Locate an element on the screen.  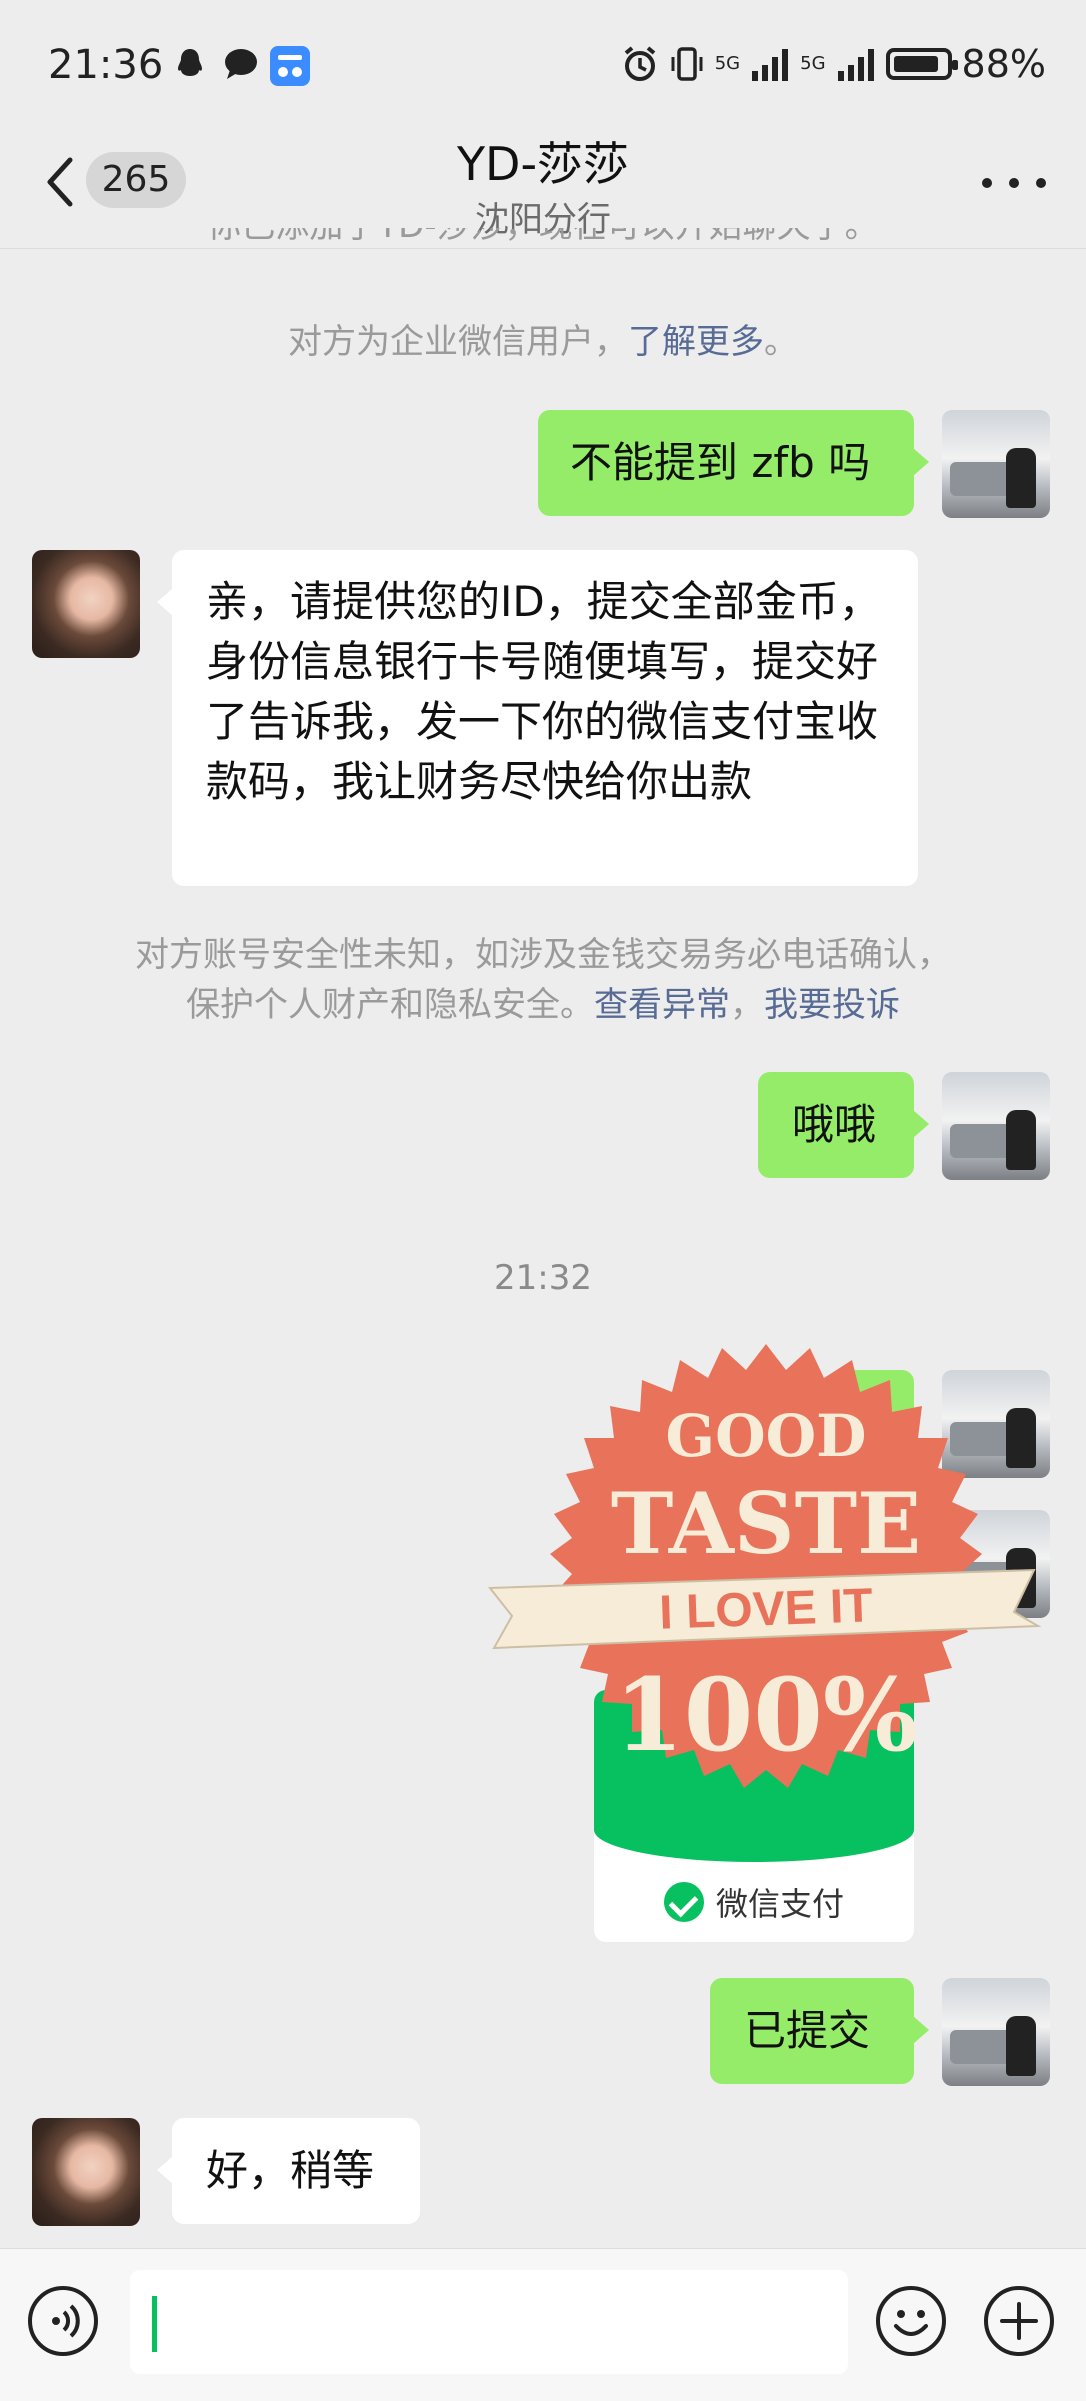
message-bubble-sent: 哦哦 is located at coordinates (843, 1125).